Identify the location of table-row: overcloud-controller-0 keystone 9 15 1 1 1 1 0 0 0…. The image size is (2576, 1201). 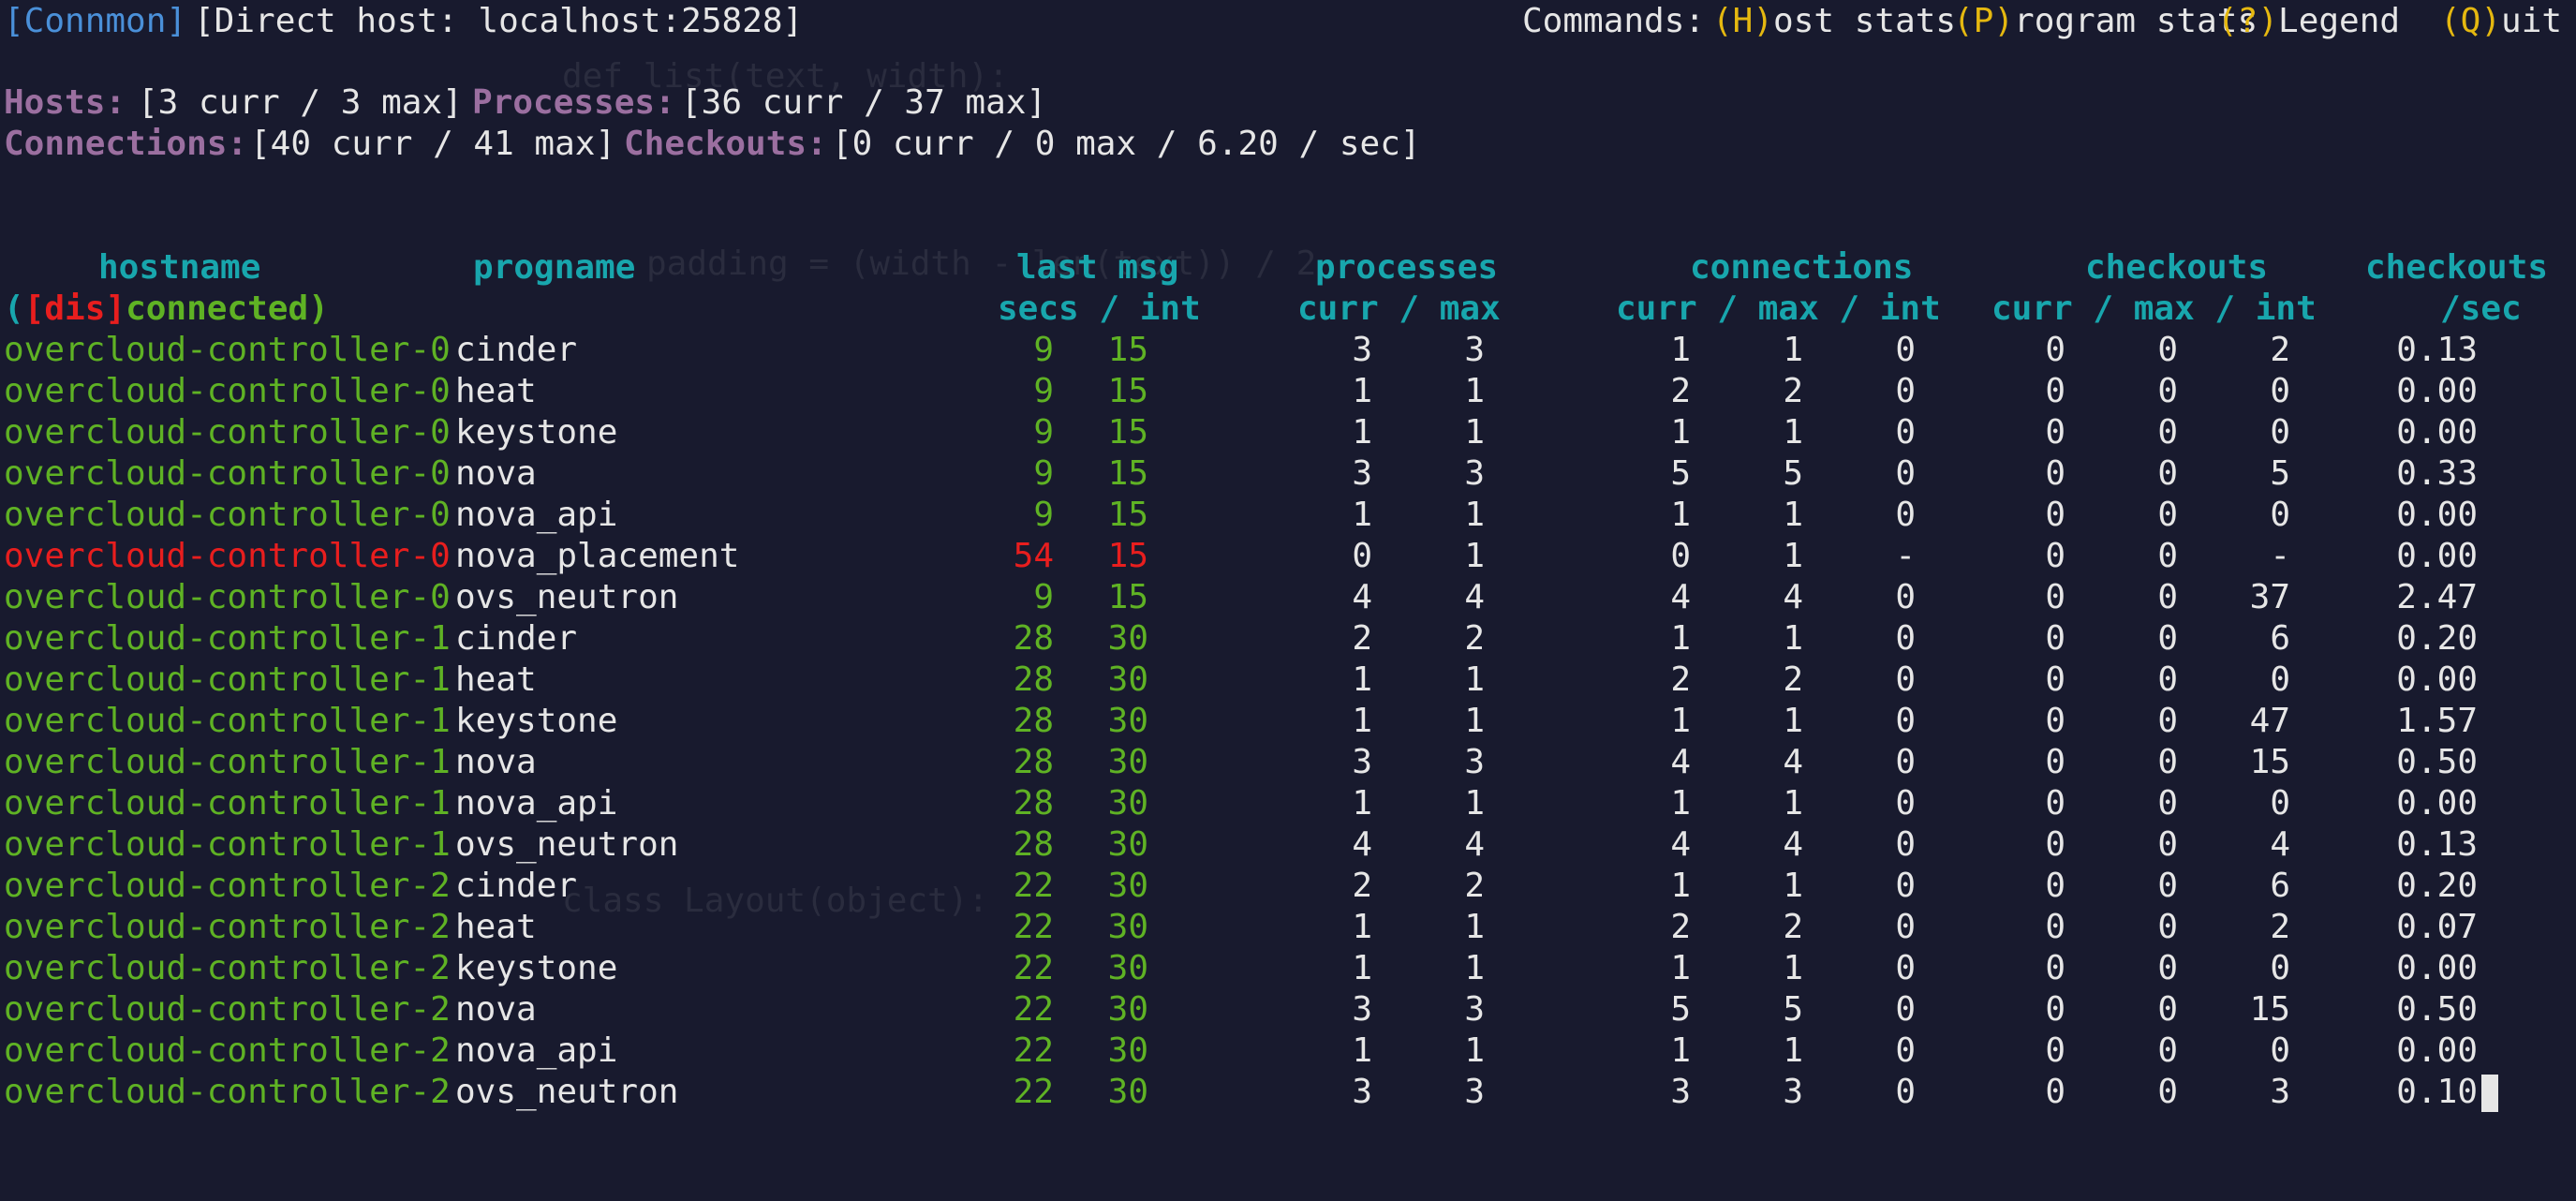
(1288, 432).